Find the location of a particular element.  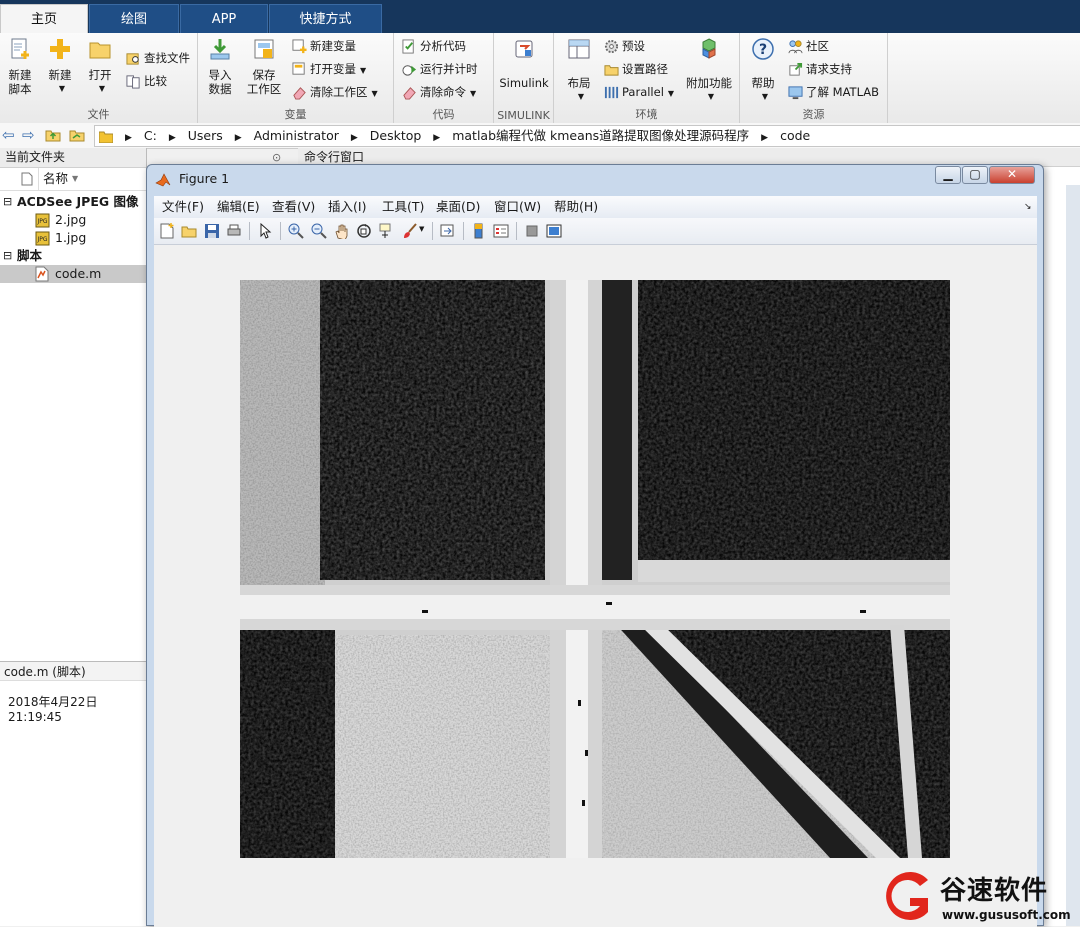

resources-group: ? 帮助 ▼ 社区 请求支持 了解 MATLAB 资源 is located at coordinates (814, 78).